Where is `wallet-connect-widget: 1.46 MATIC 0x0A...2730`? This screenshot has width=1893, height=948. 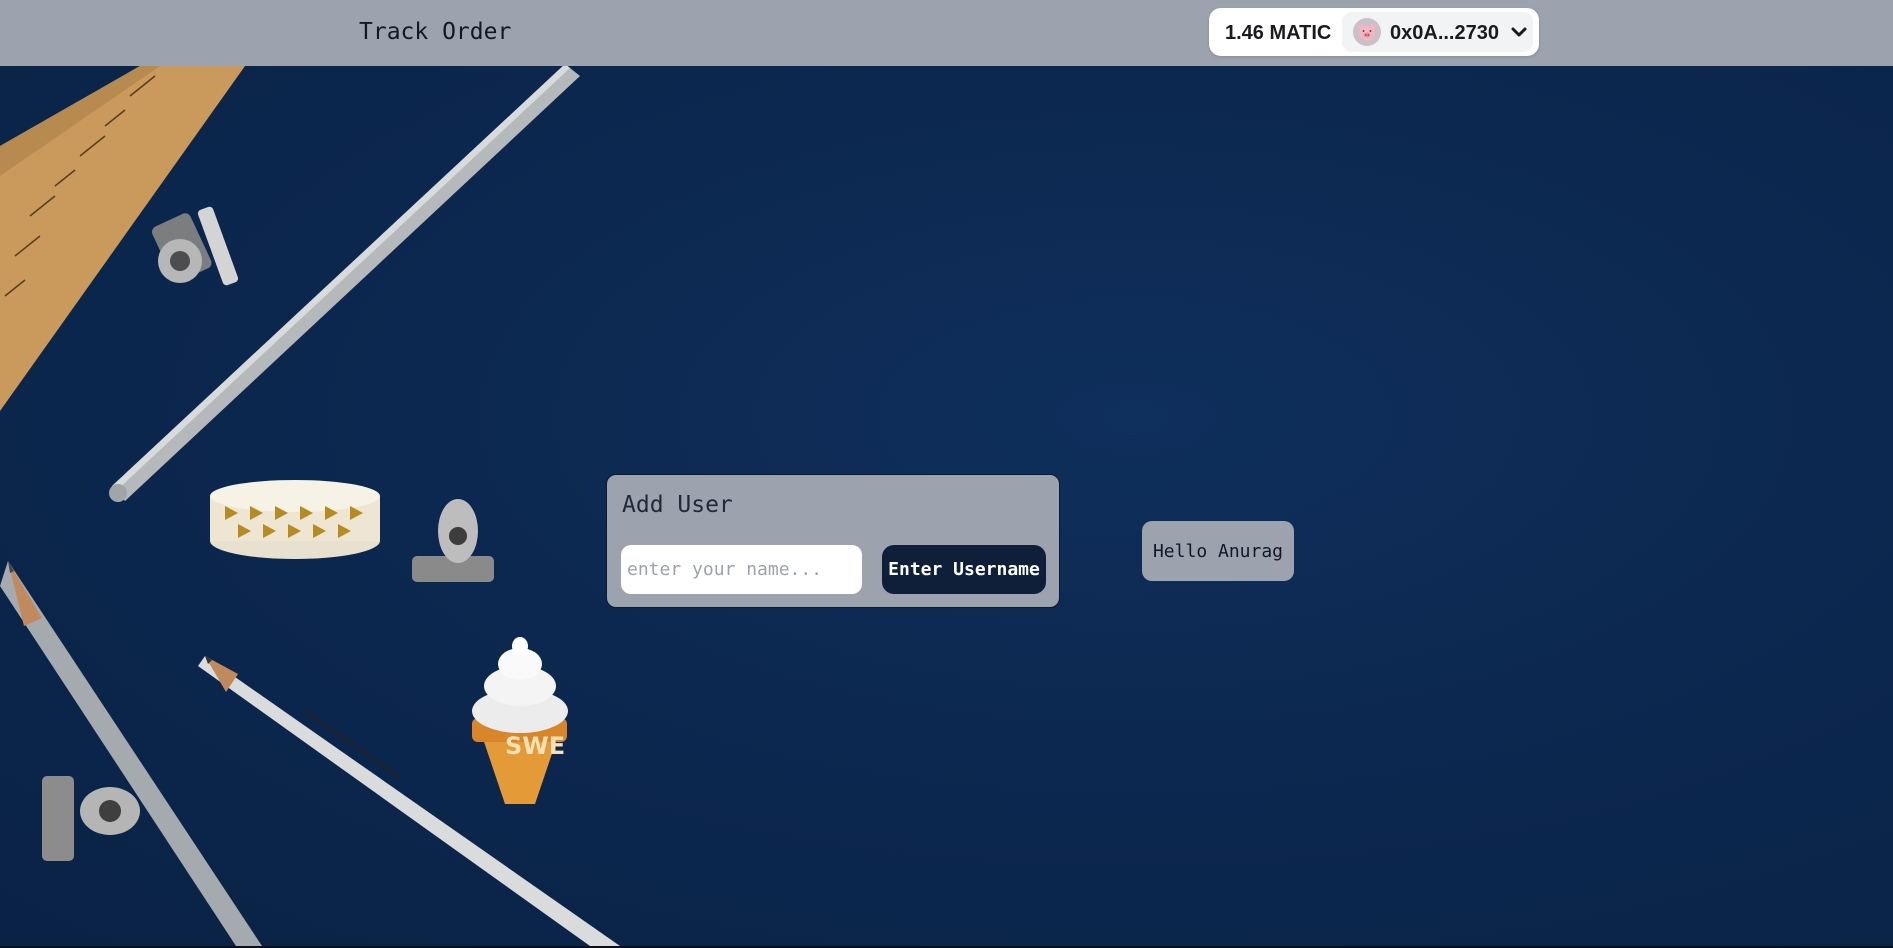
wallet-connect-widget: 1.46 MATIC 0x0A...2730 is located at coordinates (1374, 32).